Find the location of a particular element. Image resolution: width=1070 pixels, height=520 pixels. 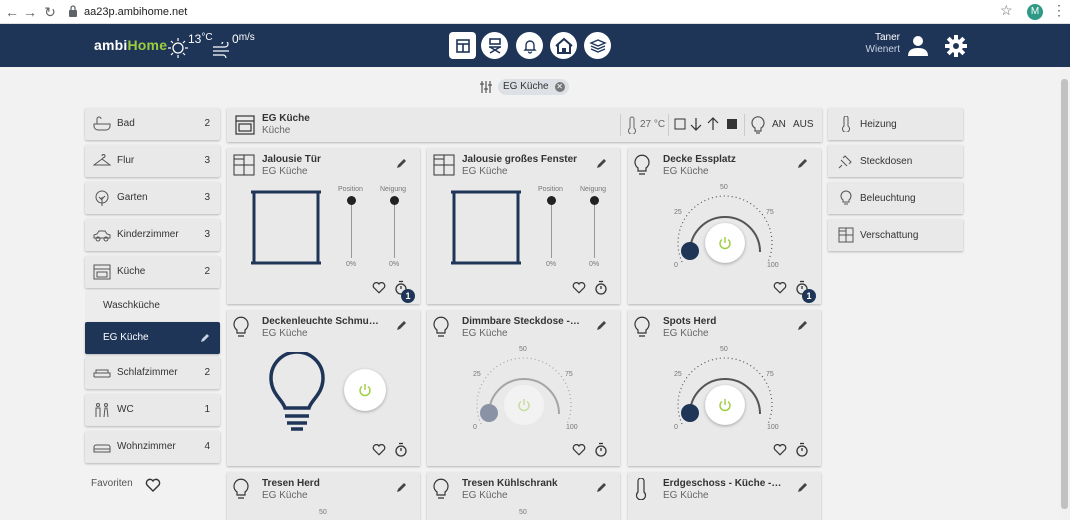

filter-bar: EG Küche ✕ is located at coordinates (535, 87).